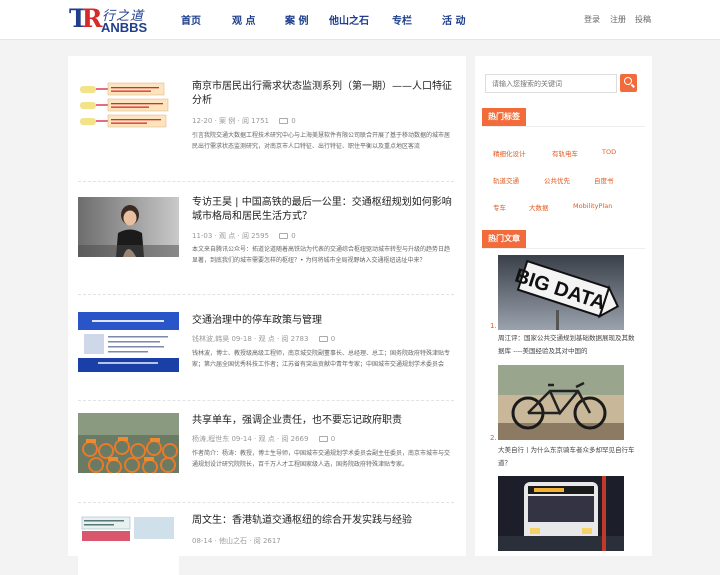 The image size is (720, 575). I want to click on article-title: 交通治理中的停车政策与管理, so click(323, 321).